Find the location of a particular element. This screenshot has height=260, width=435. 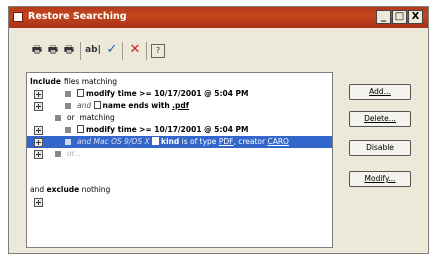

window-title: Restore Searching is located at coordinates (77, 16).